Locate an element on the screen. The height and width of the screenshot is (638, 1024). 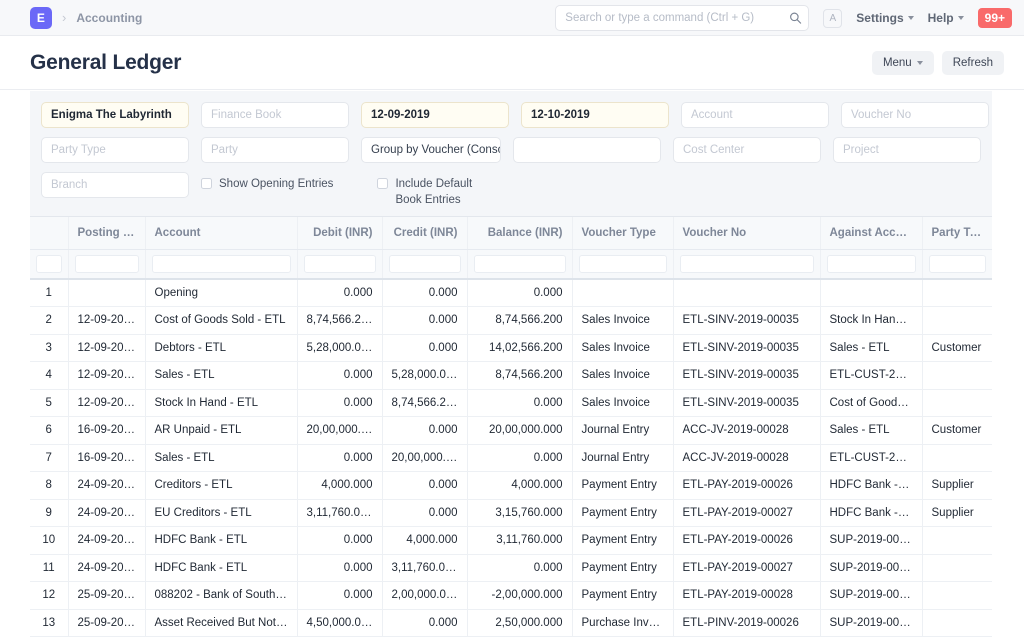
cell-voucher-no: ETL-PINV-2019-00026 is located at coordinates (747, 623).